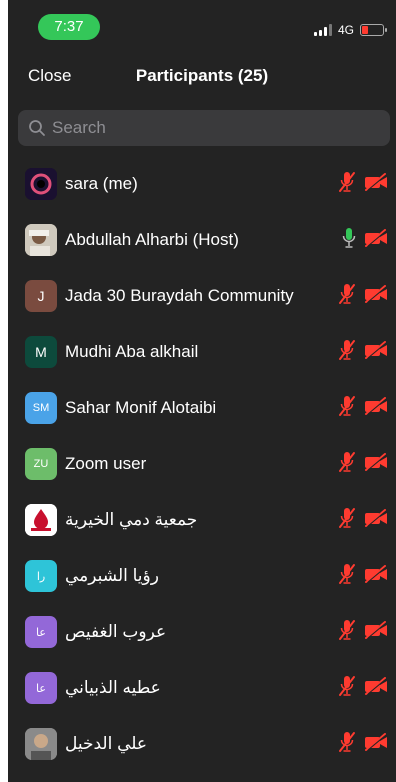 Image resolution: width=396 pixels, height=782 pixels. I want to click on participant-row: ZU Zoom user, so click(202, 464).